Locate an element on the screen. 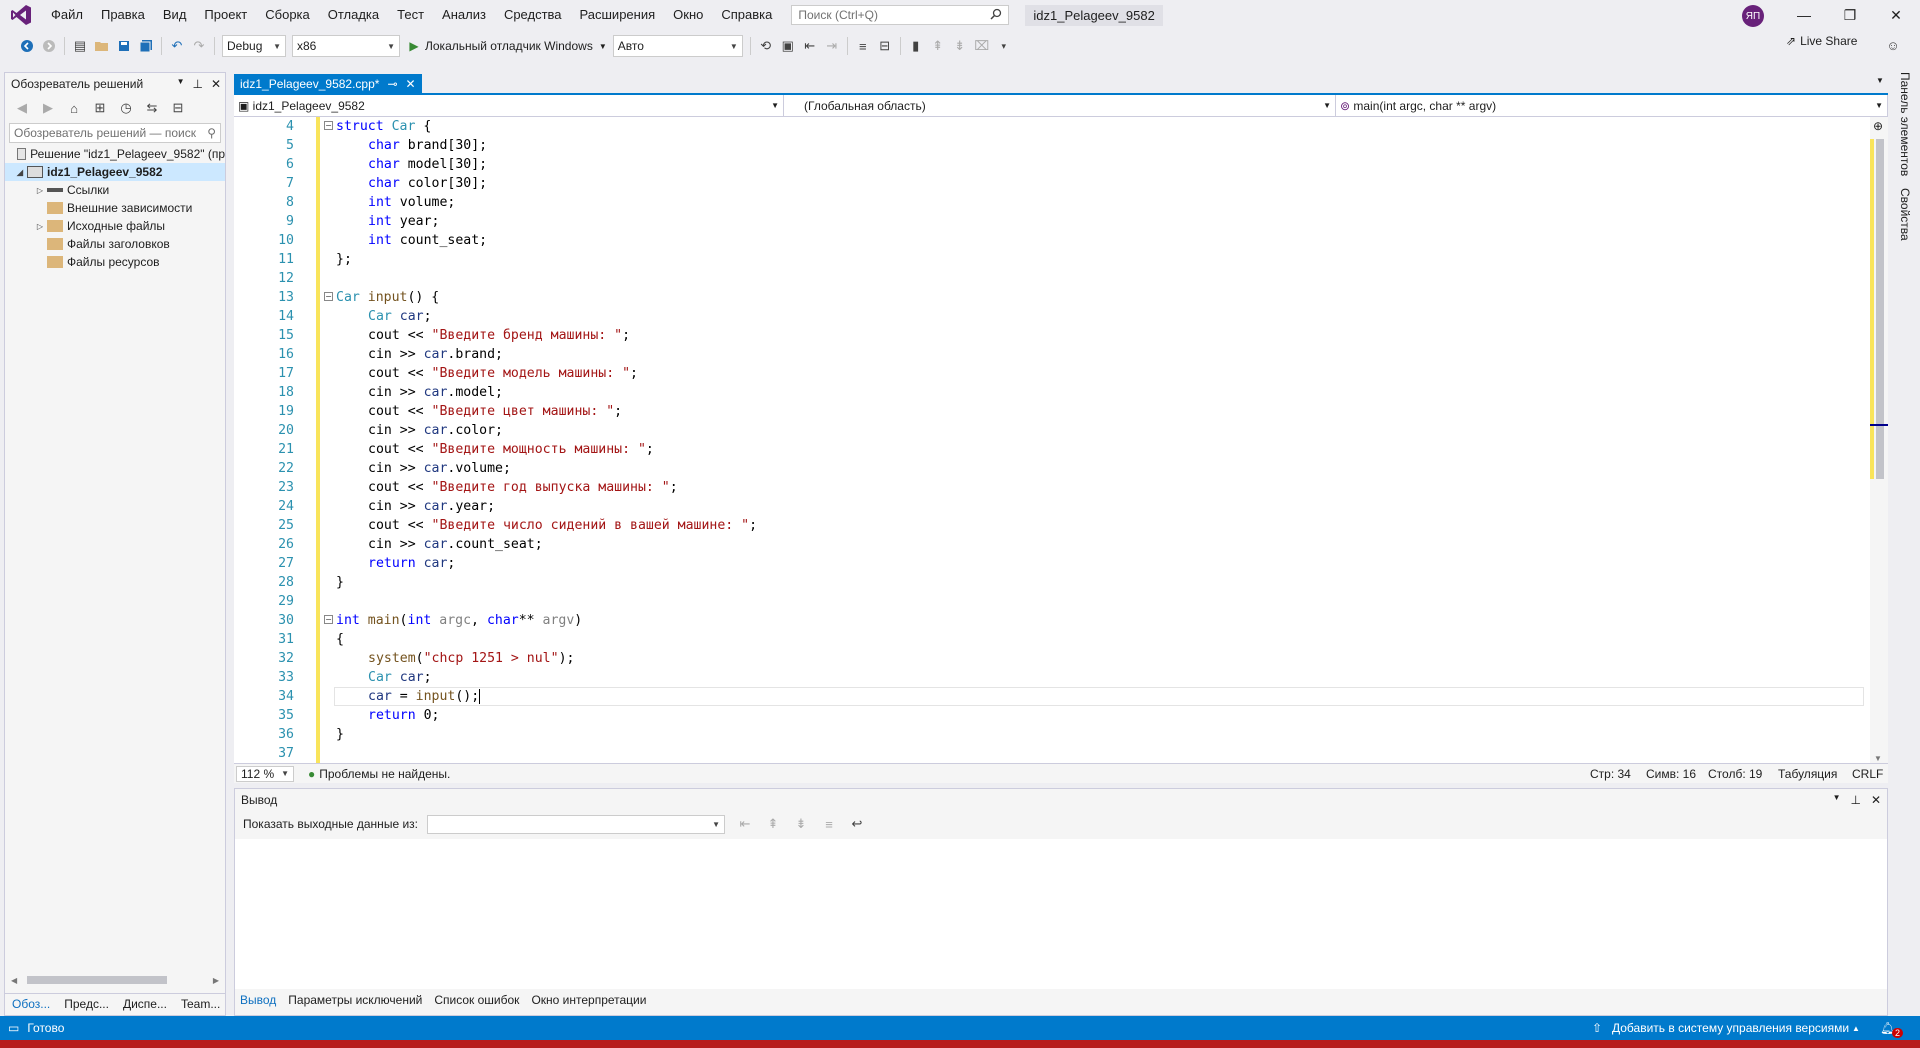 Image resolution: width=1920 pixels, height=1048 pixels. back-icon is located at coordinates (27, 46).